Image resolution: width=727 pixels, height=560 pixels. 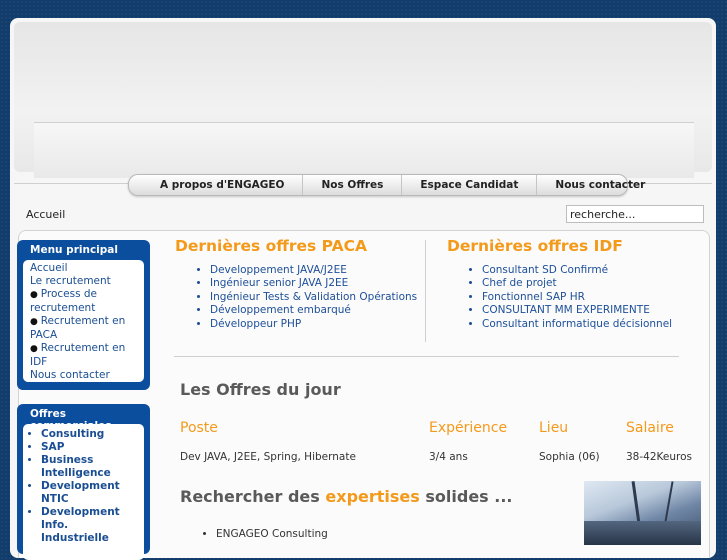 What do you see at coordinates (577, 324) in the screenshot?
I see `idf-offer-link: Consultant informatique décisionnel` at bounding box center [577, 324].